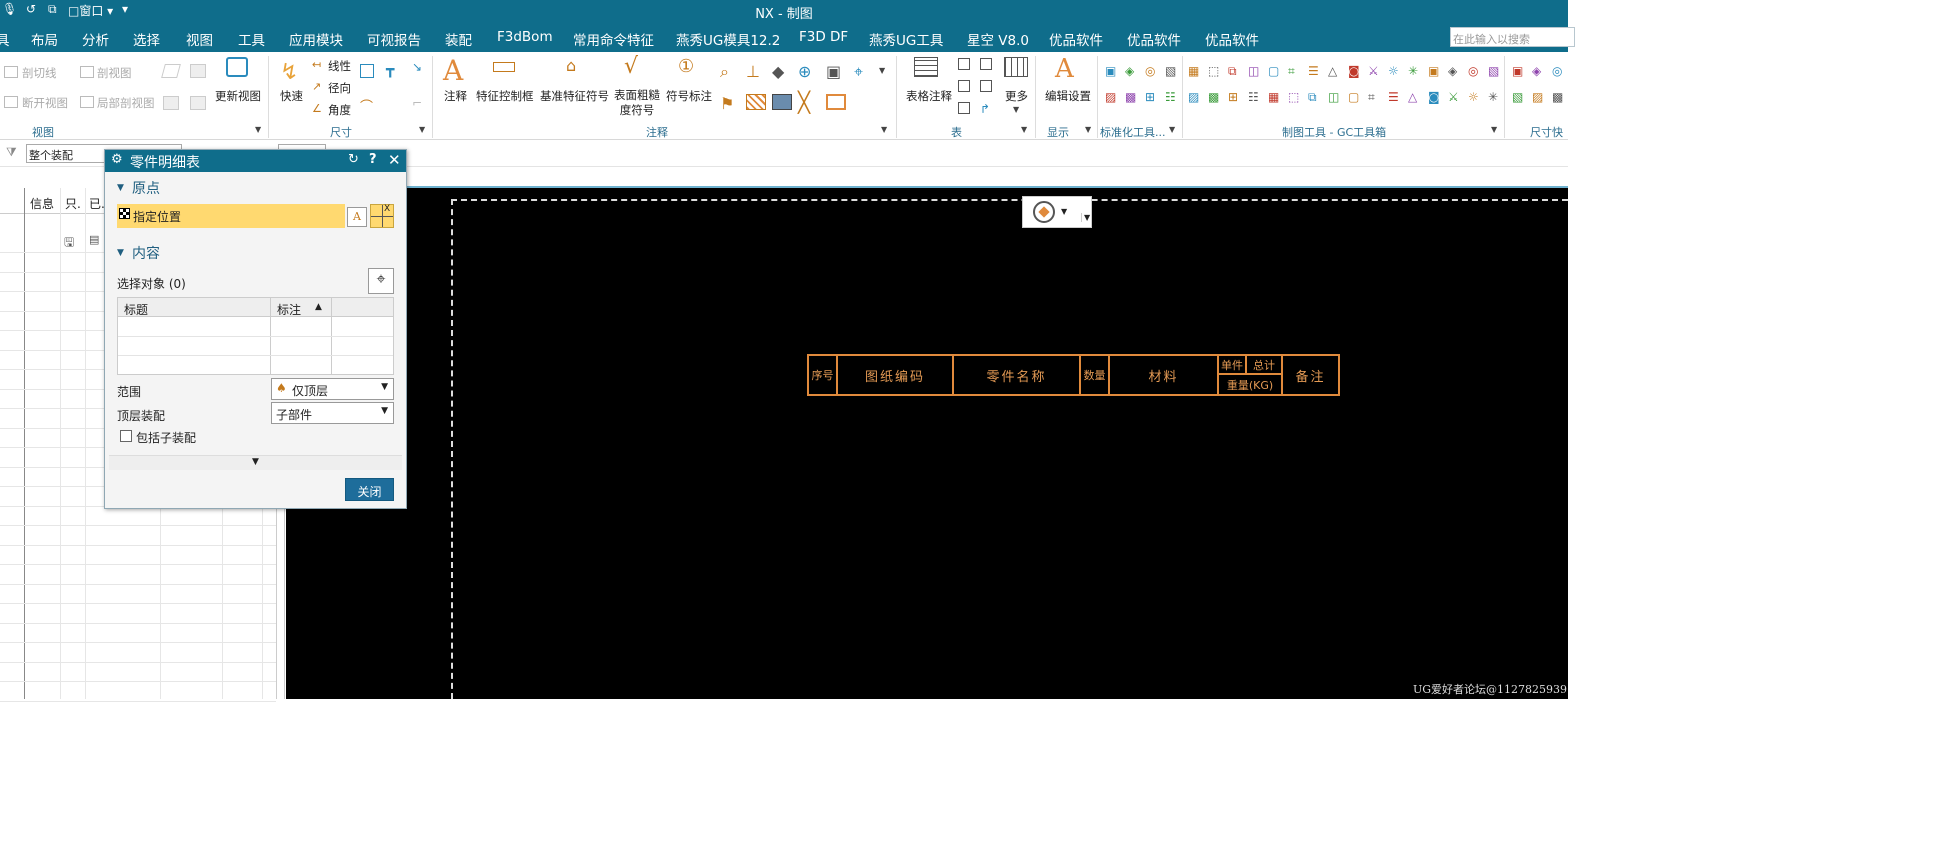 This screenshot has height=864, width=1939. I want to click on toolbox-tool-icon: ☰, so click(1393, 97).